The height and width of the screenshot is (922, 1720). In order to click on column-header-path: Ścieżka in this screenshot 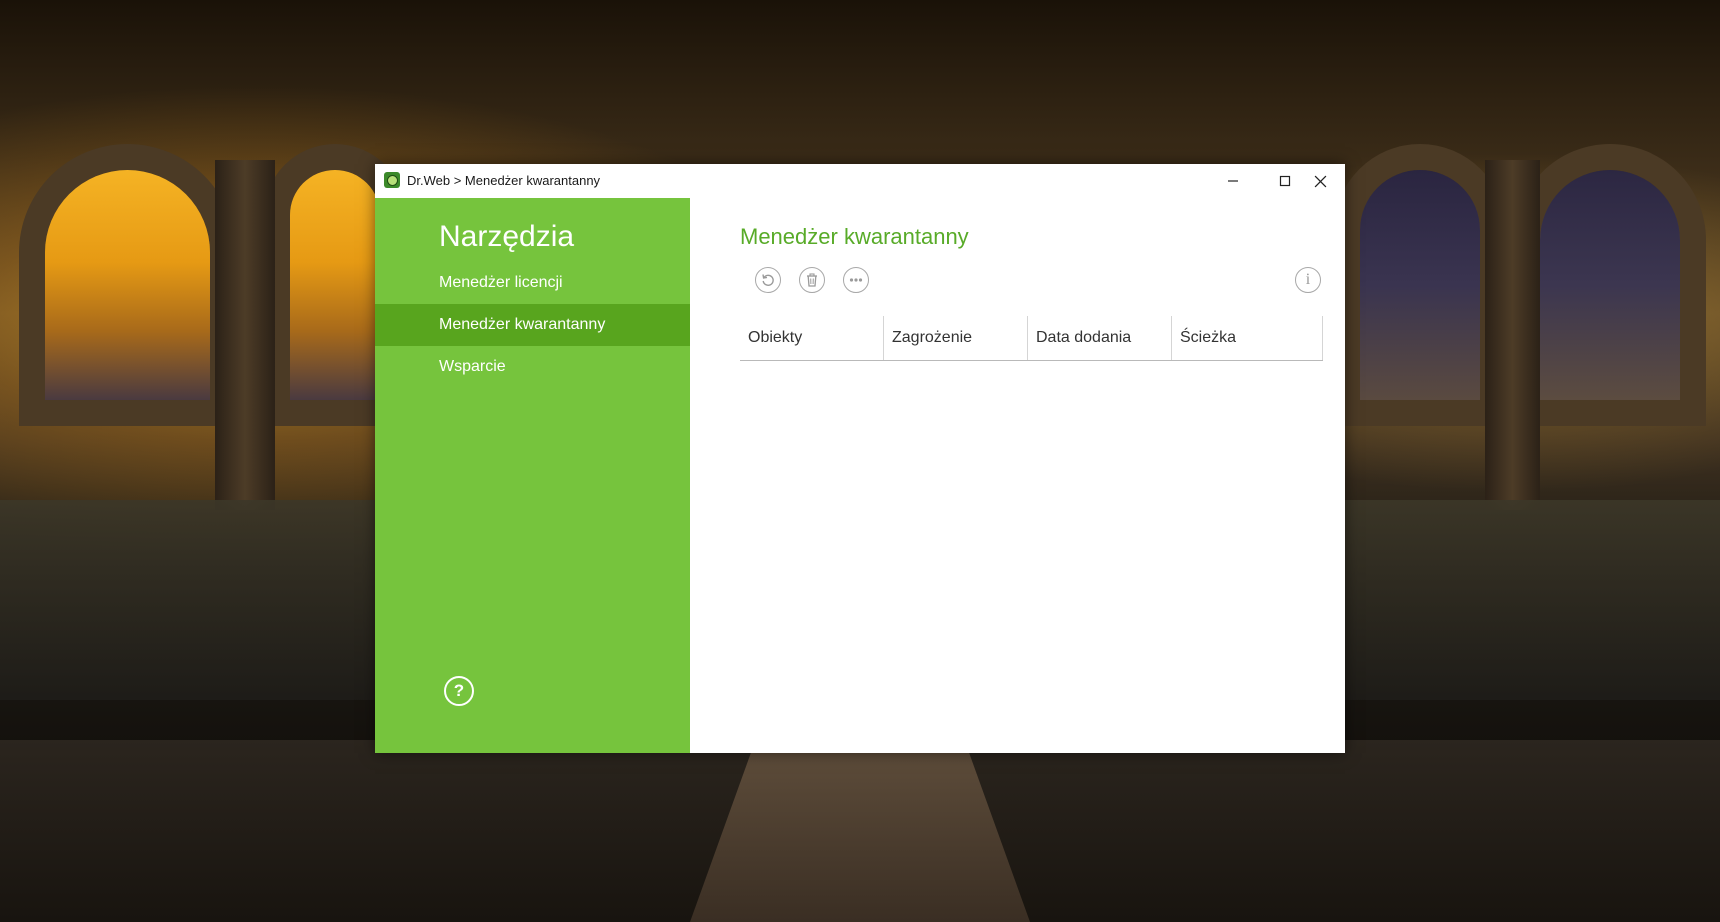, I will do `click(1247, 338)`.